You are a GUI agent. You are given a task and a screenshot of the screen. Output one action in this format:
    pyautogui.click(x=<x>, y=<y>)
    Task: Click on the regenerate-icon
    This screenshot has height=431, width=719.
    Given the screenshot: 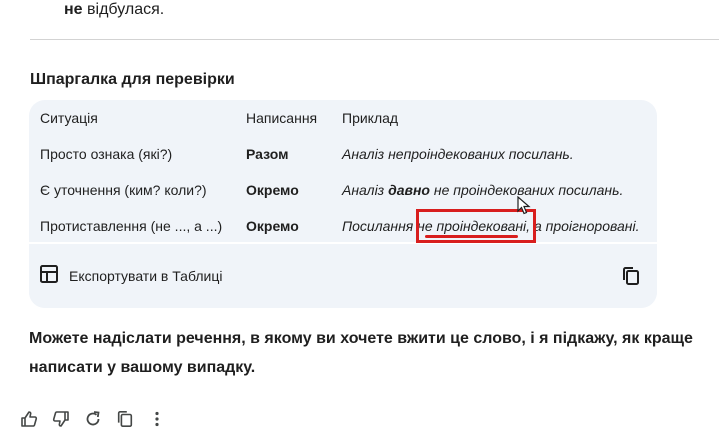 What is the action you would take?
    pyautogui.click(x=93, y=418)
    